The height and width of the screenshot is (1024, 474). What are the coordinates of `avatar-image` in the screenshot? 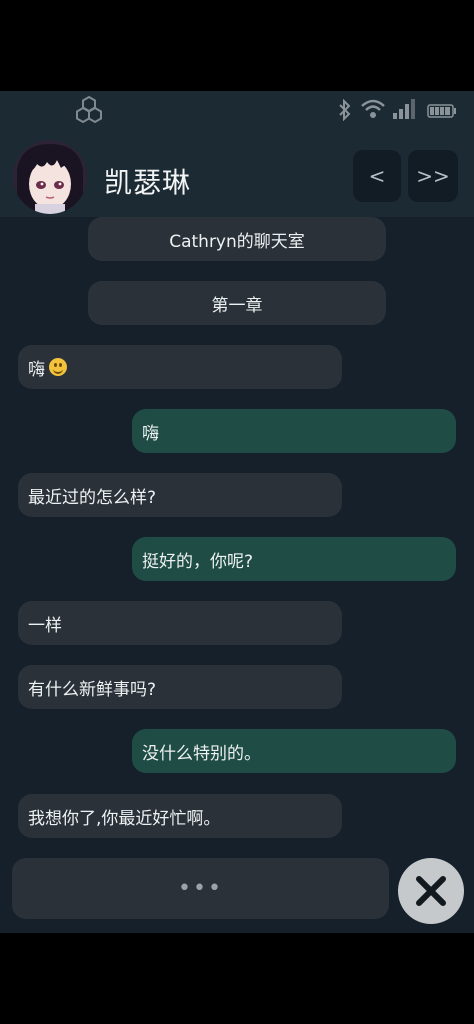 It's located at (50, 177).